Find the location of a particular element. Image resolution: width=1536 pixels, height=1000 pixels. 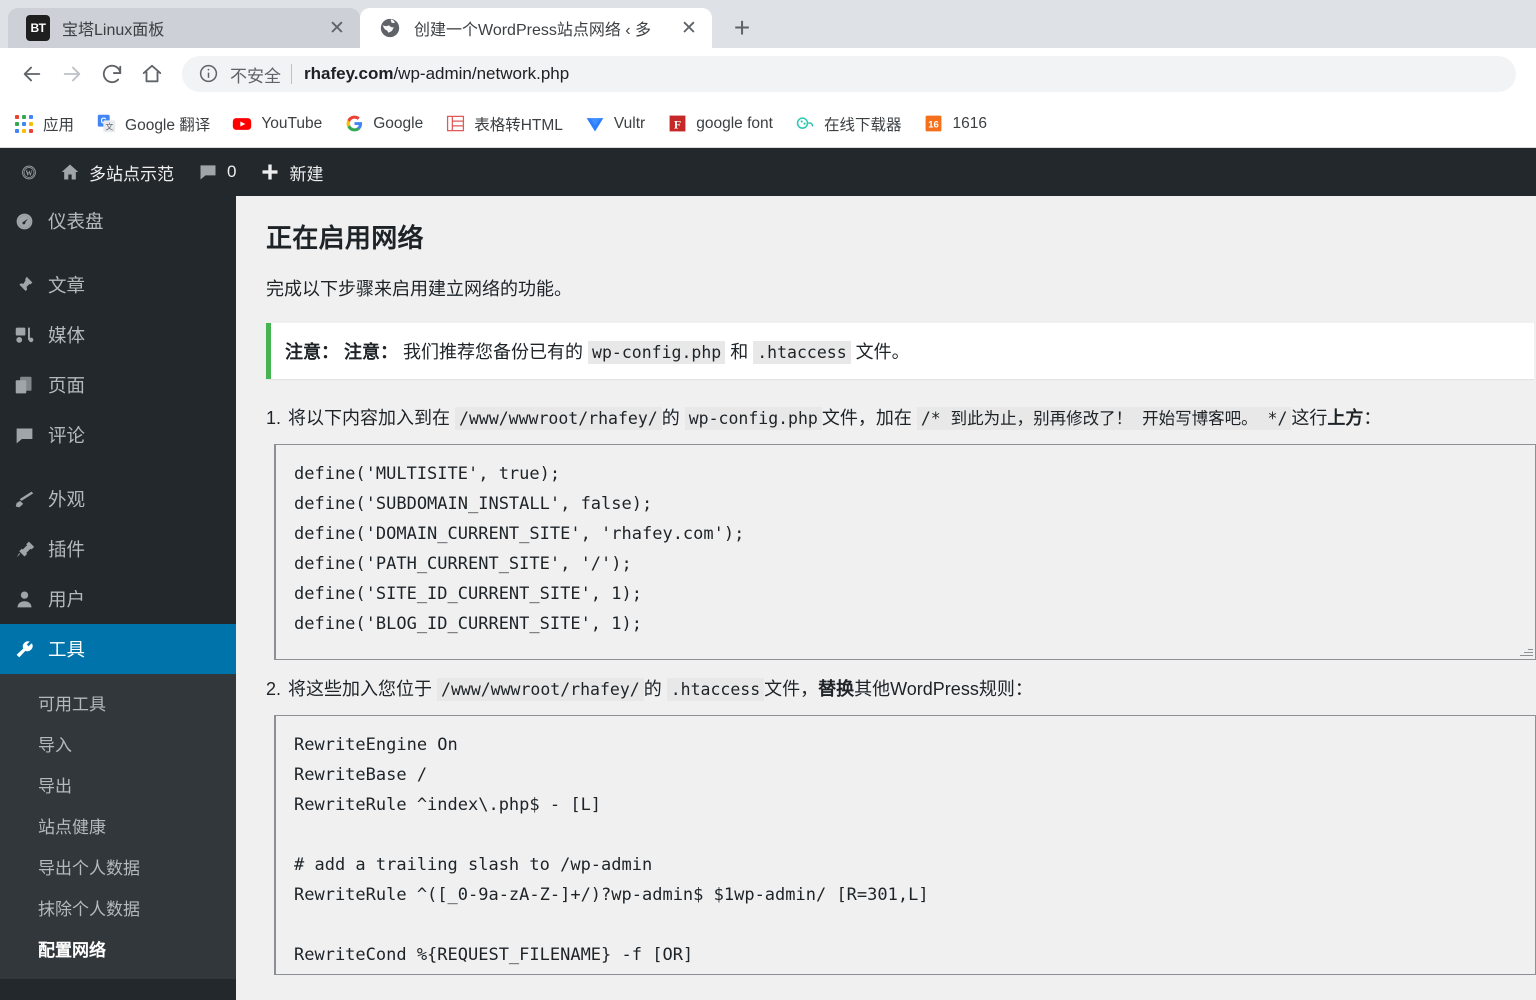

submenu-item-available-tools: 可用工具 is located at coordinates (118, 702).